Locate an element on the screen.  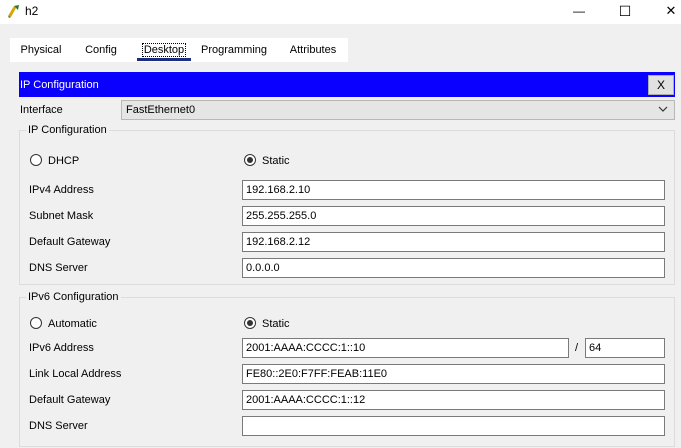
tab-label: Programming is located at coordinates (234, 50).